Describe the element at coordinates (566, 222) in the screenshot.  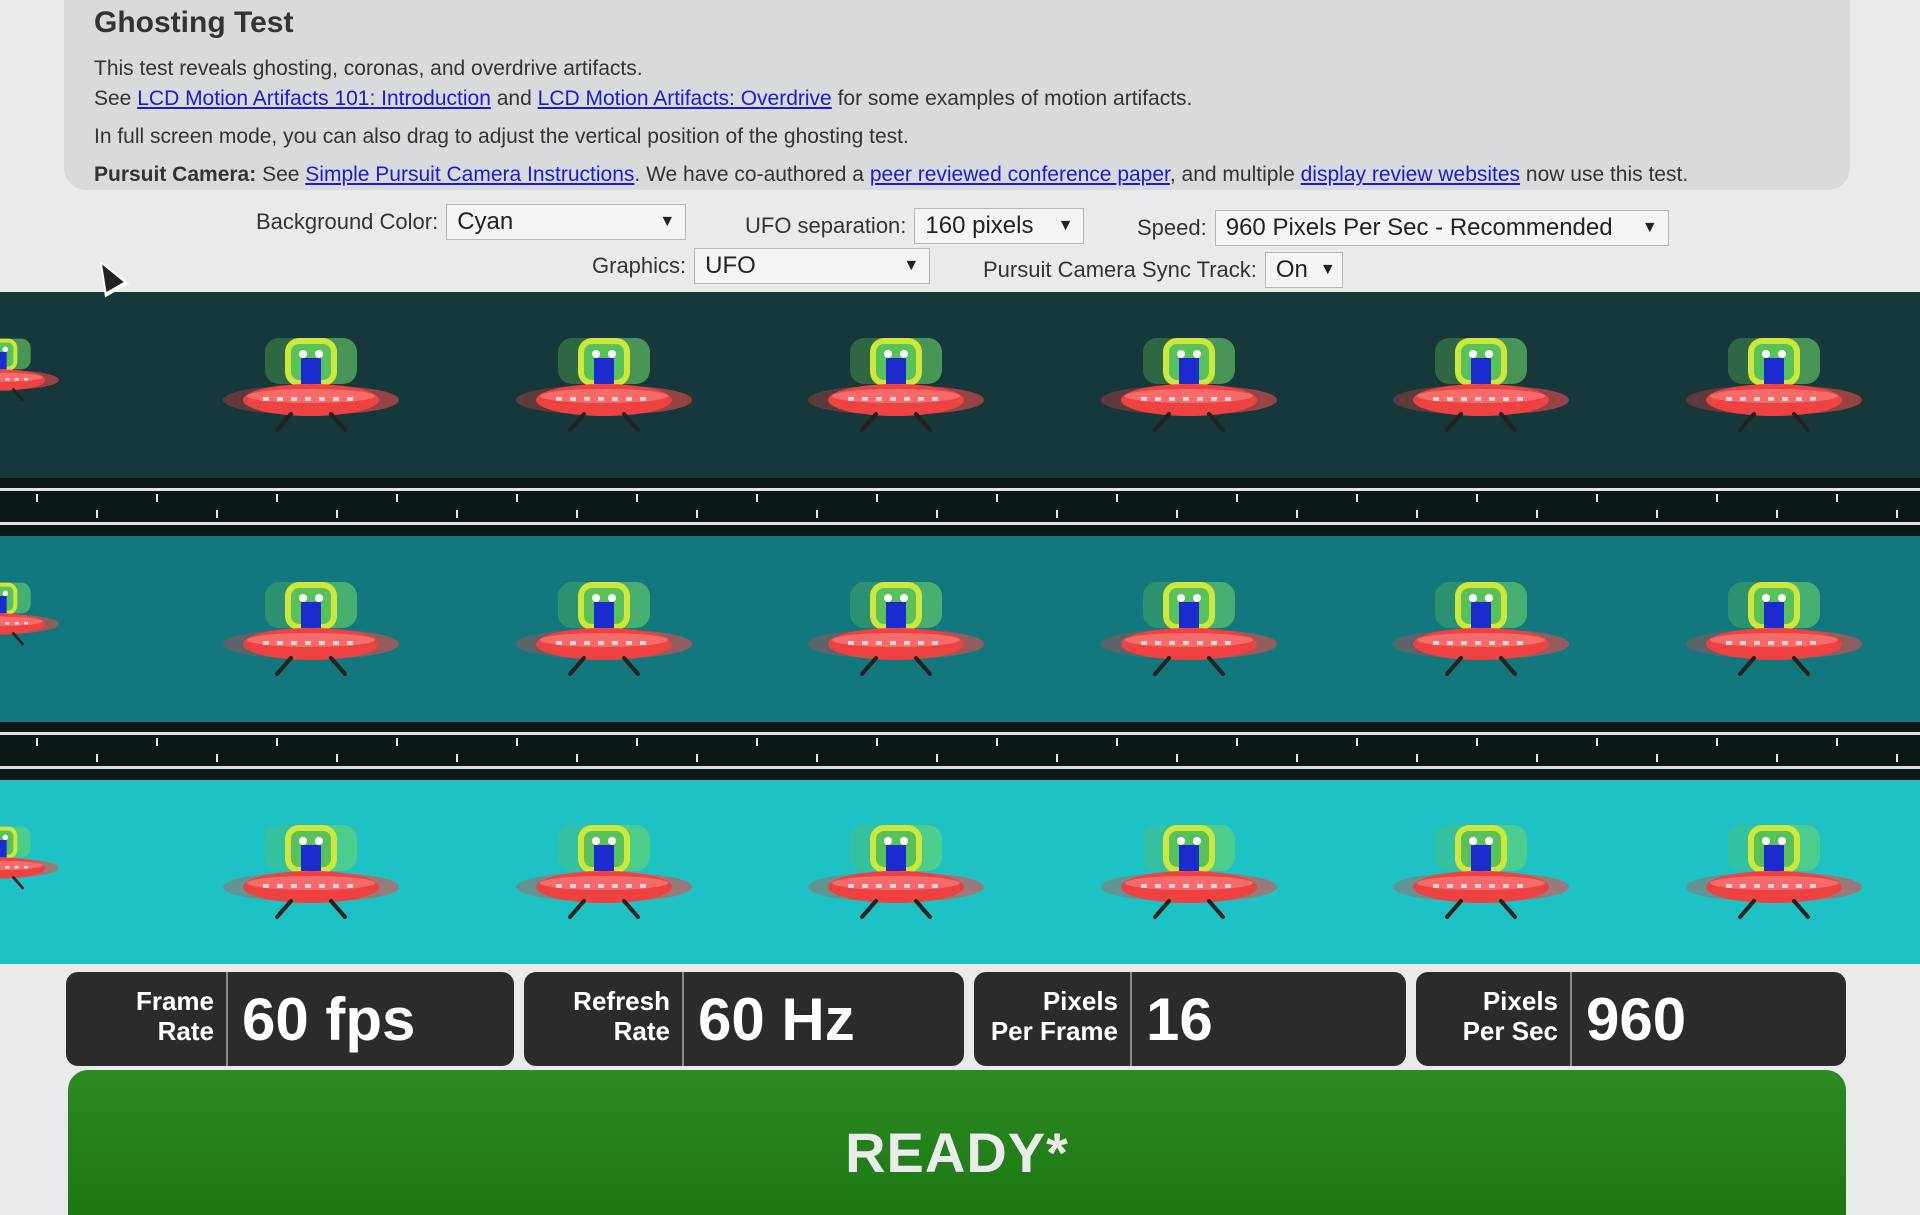
I see `background-color-select: Cyan ▼` at that location.